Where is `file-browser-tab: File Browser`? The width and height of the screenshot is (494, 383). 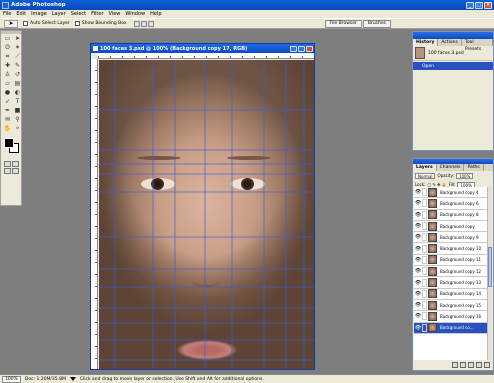
file-browser-tab: File Browser is located at coordinates (343, 24).